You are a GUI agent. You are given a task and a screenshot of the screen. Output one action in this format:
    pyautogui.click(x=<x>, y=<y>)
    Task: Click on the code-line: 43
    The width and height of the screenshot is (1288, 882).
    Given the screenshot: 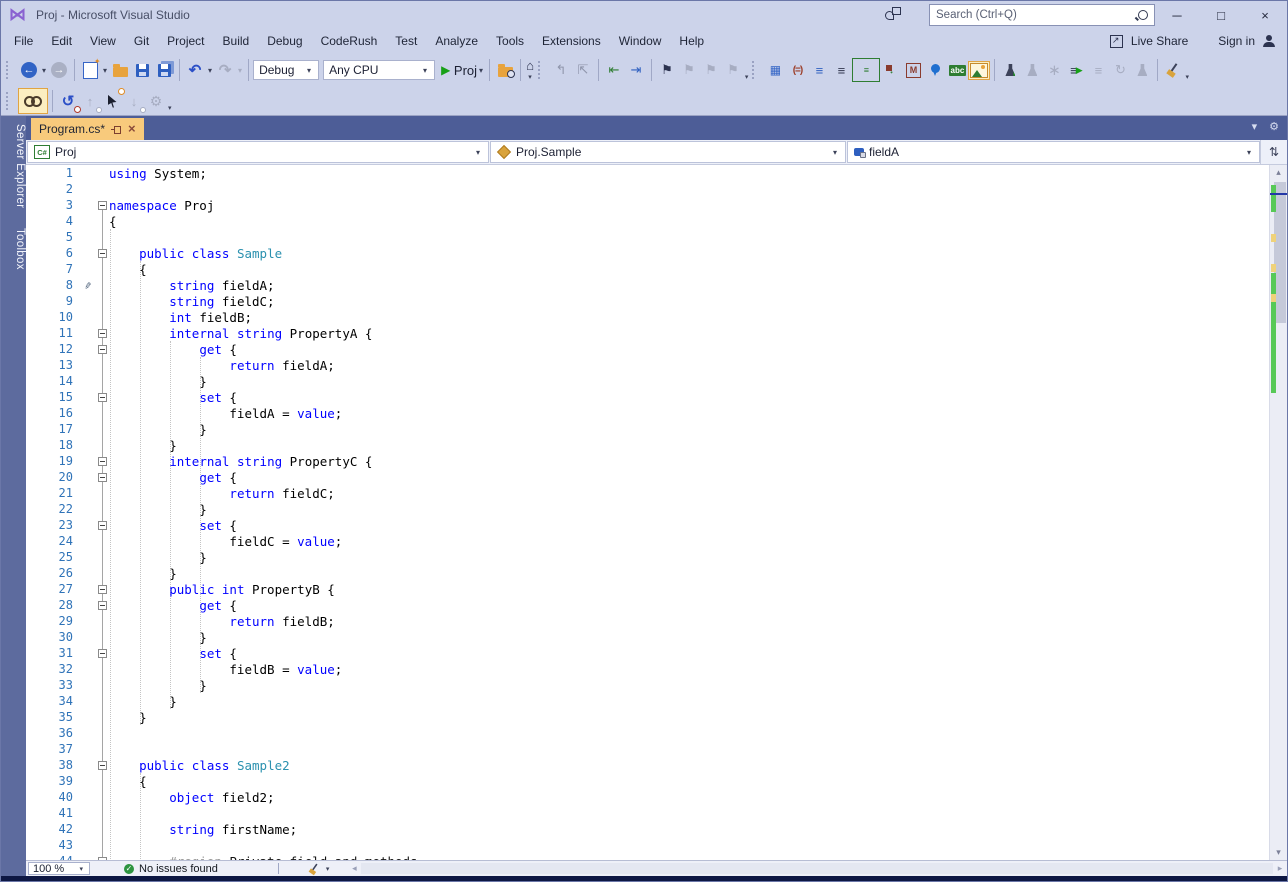 What is the action you would take?
    pyautogui.click(x=648, y=845)
    